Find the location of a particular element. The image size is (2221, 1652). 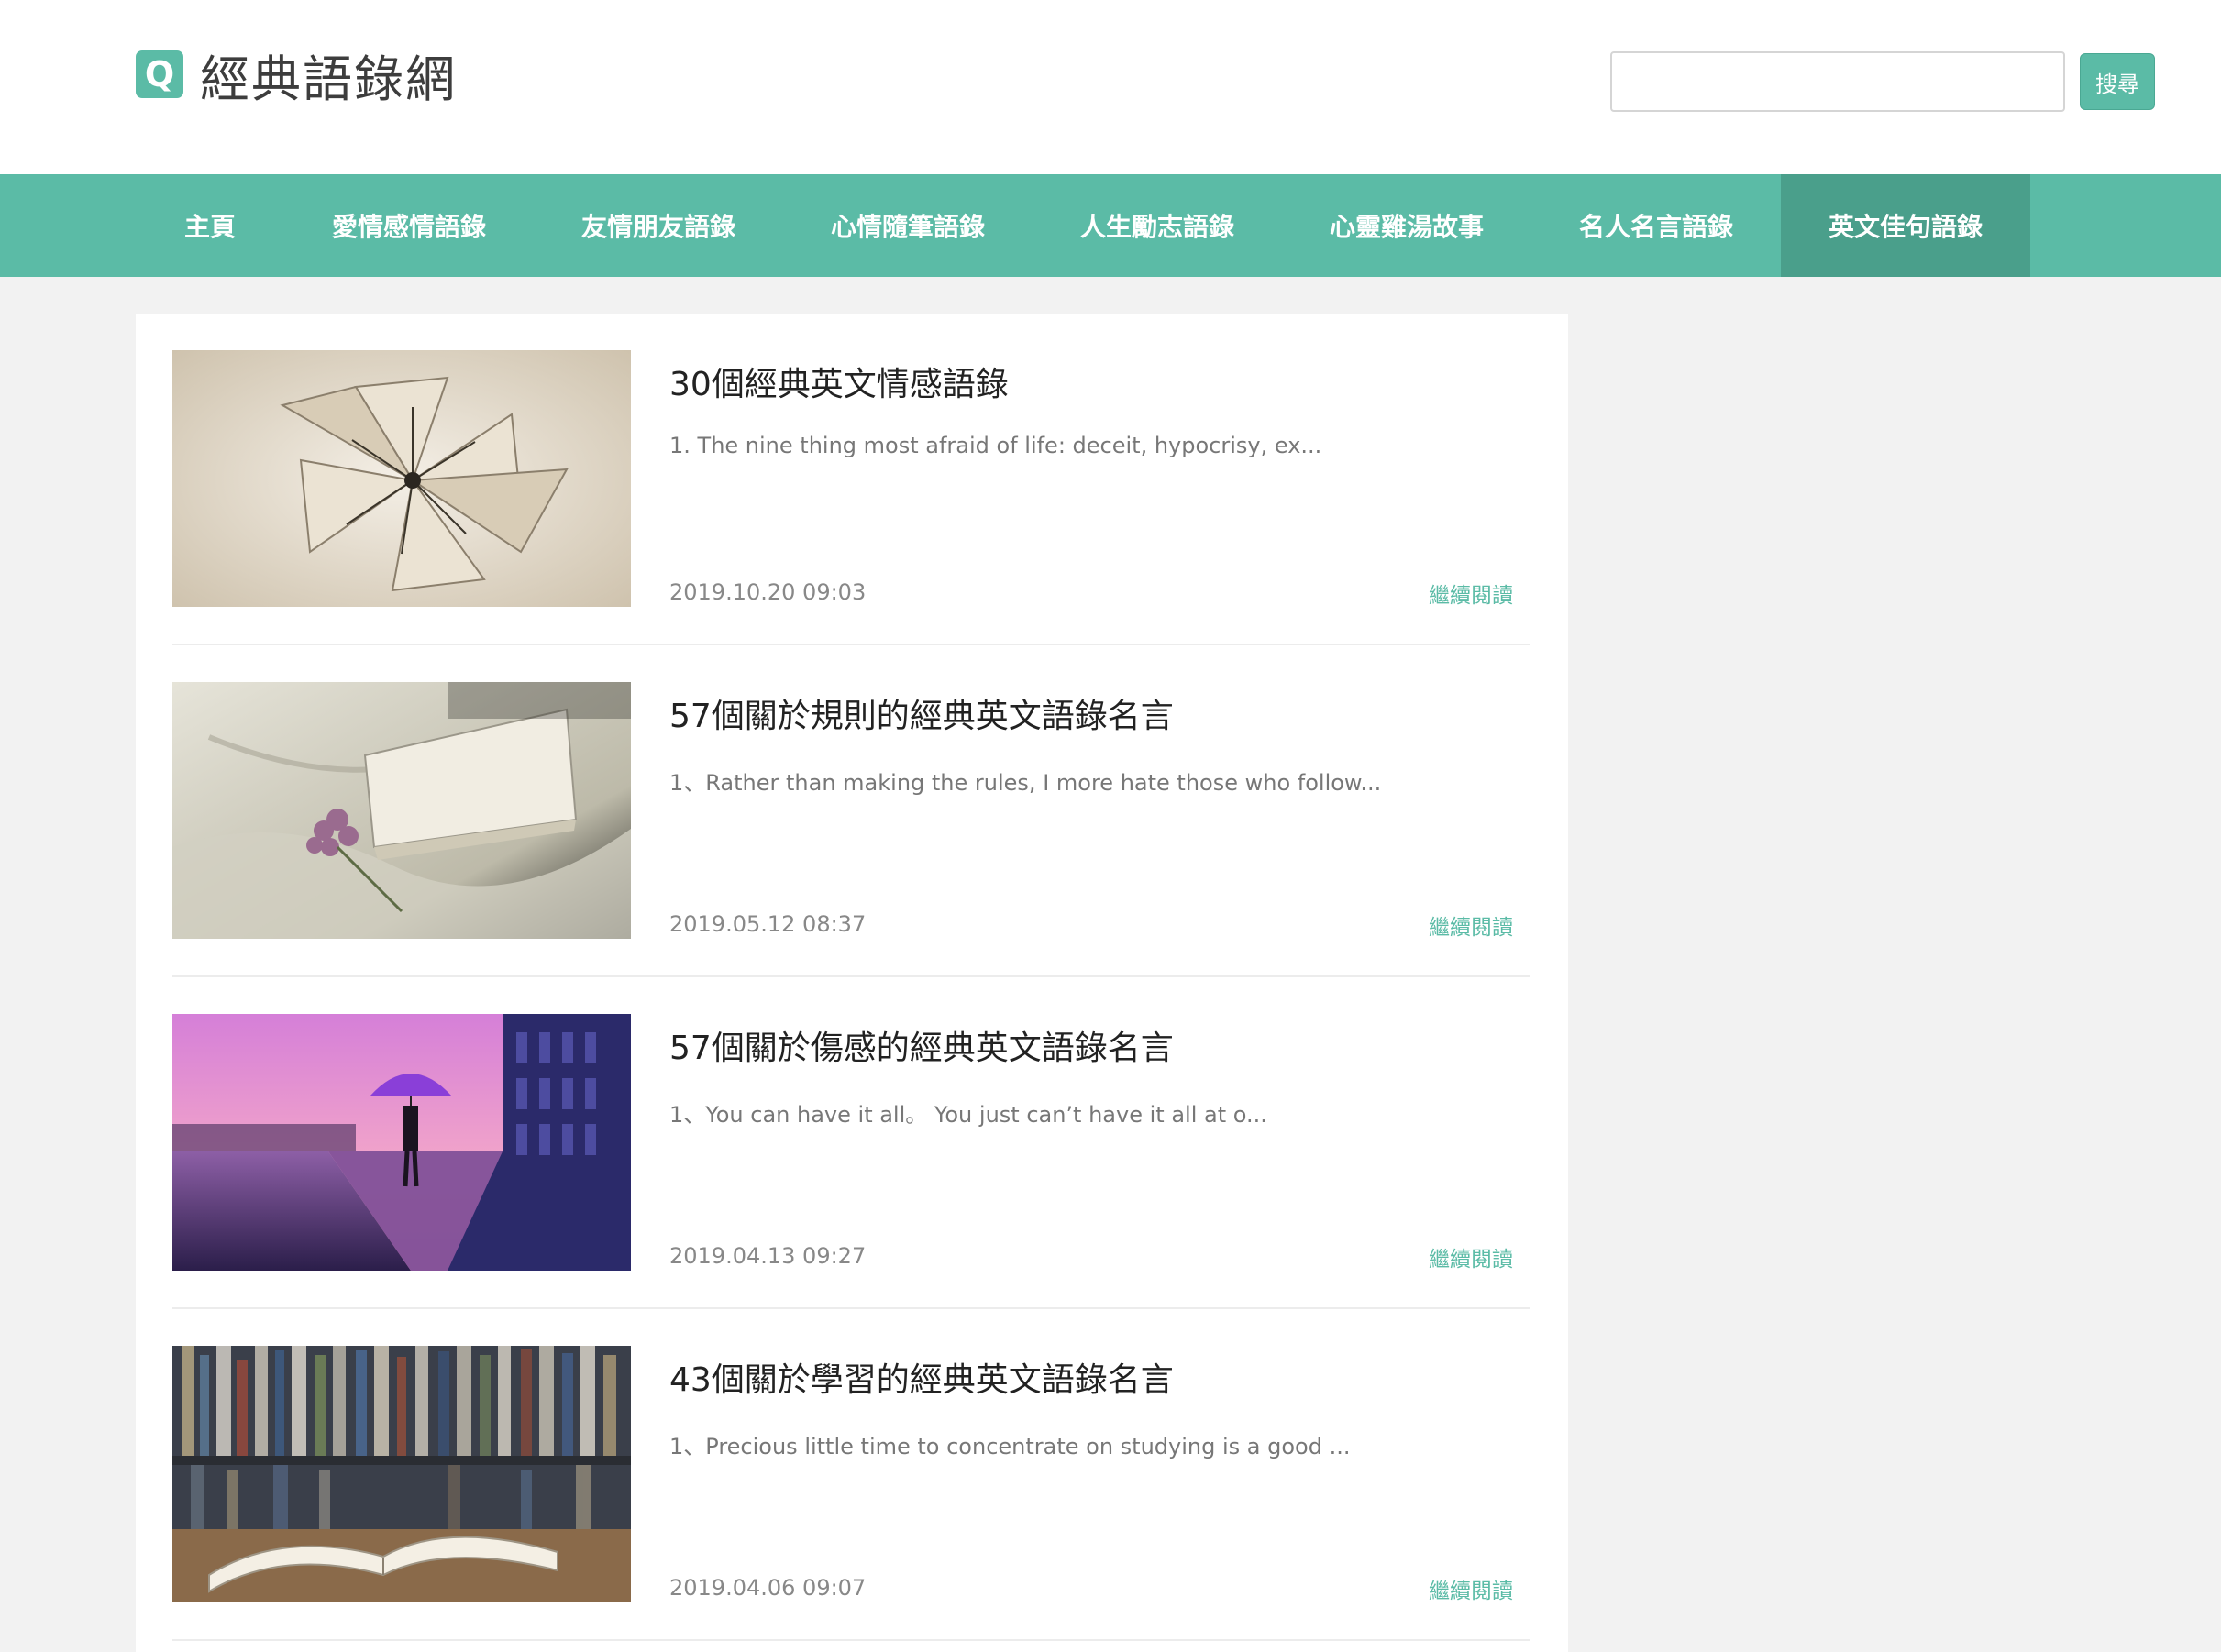

nav-item-famous-quotes: 名人名言語錄 is located at coordinates (1656, 225).